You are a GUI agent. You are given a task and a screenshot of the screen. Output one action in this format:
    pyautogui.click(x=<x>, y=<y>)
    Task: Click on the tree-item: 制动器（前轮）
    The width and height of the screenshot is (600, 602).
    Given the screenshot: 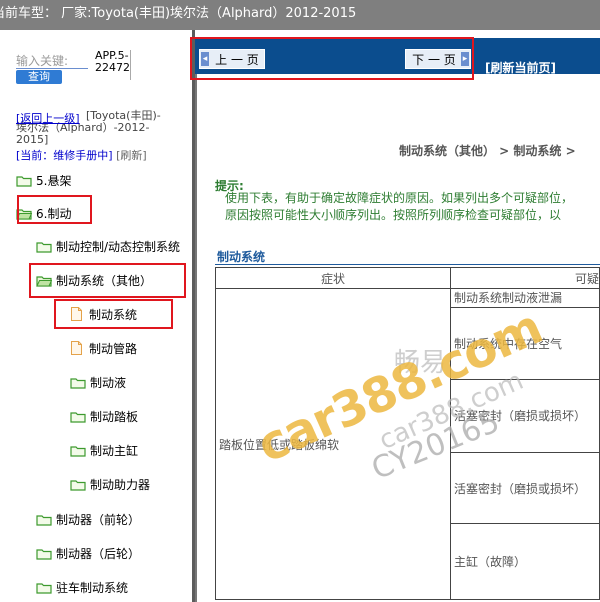 What is the action you would take?
    pyautogui.click(x=88, y=519)
    